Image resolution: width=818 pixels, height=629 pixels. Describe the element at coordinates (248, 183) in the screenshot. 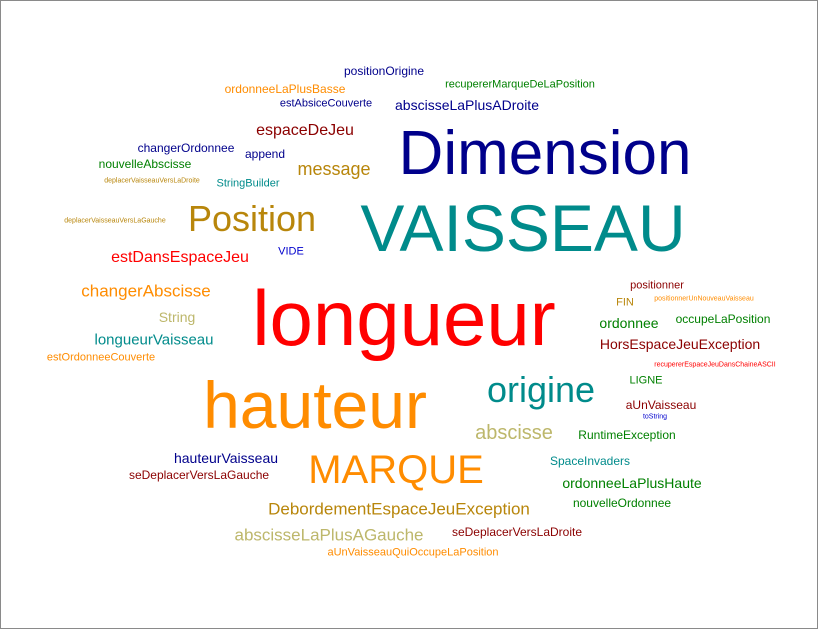

I see `word-stringbuilder: StringBuilder` at that location.